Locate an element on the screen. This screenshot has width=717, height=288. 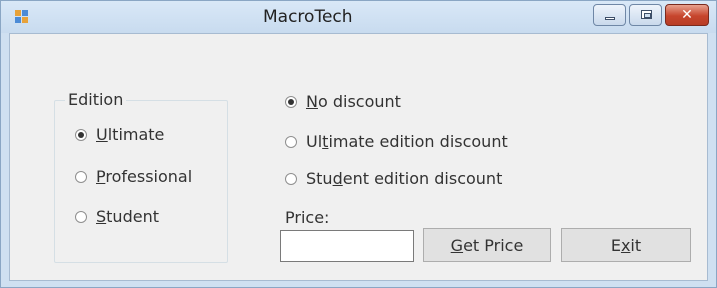
radio-label: No discount is located at coordinates (353, 101).